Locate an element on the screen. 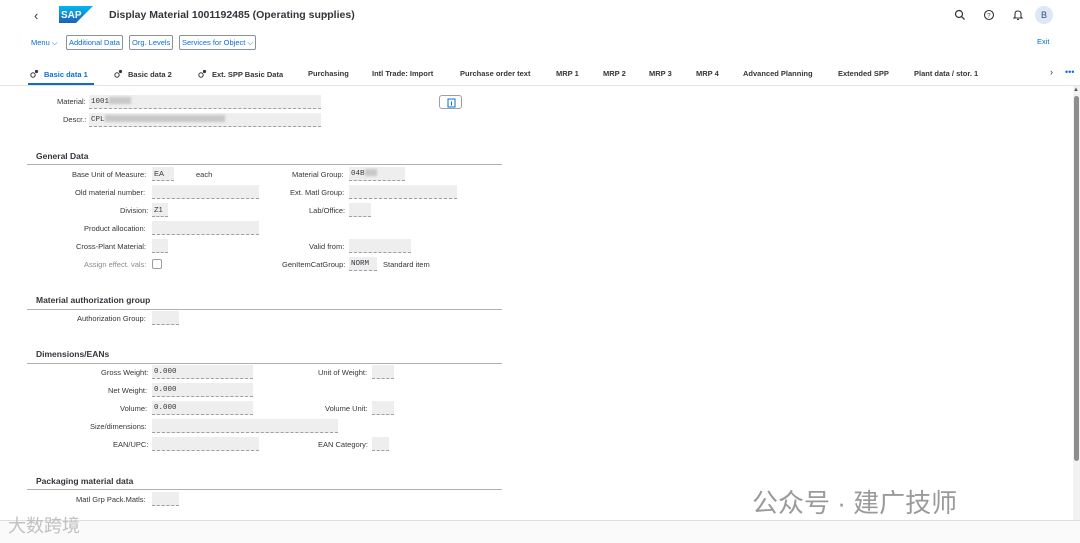 Image resolution: width=1080 pixels, height=543 pixels. size-dimensions-field is located at coordinates (245, 426).